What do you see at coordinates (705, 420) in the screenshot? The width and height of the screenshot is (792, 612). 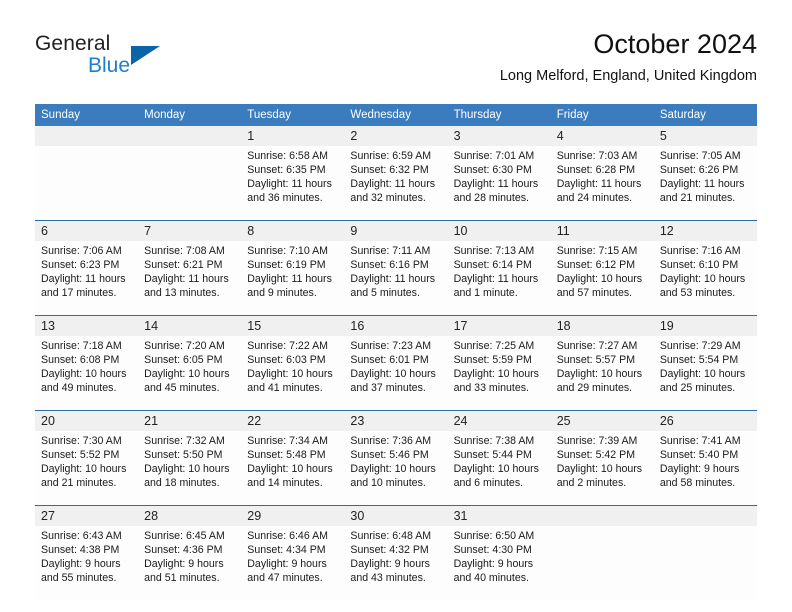 I see `day-number: 26` at bounding box center [705, 420].